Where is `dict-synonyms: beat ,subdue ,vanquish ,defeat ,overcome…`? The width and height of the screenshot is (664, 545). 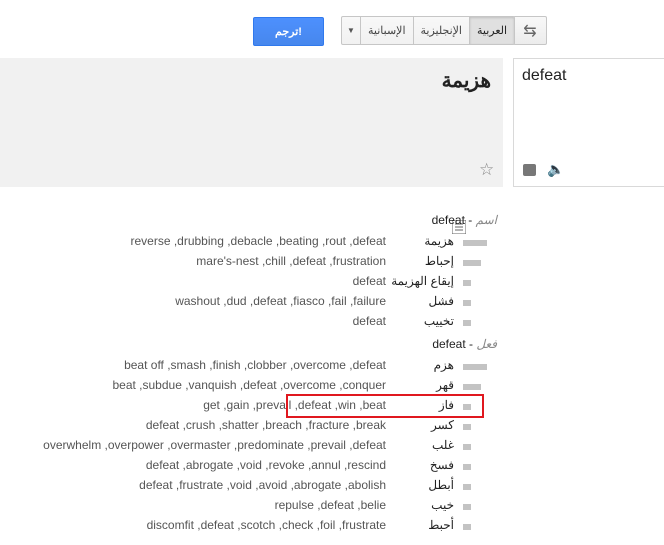
dict-synonyms: beat ,subdue ,vanquish ,defeat ,overcome… is located at coordinates (249, 385).